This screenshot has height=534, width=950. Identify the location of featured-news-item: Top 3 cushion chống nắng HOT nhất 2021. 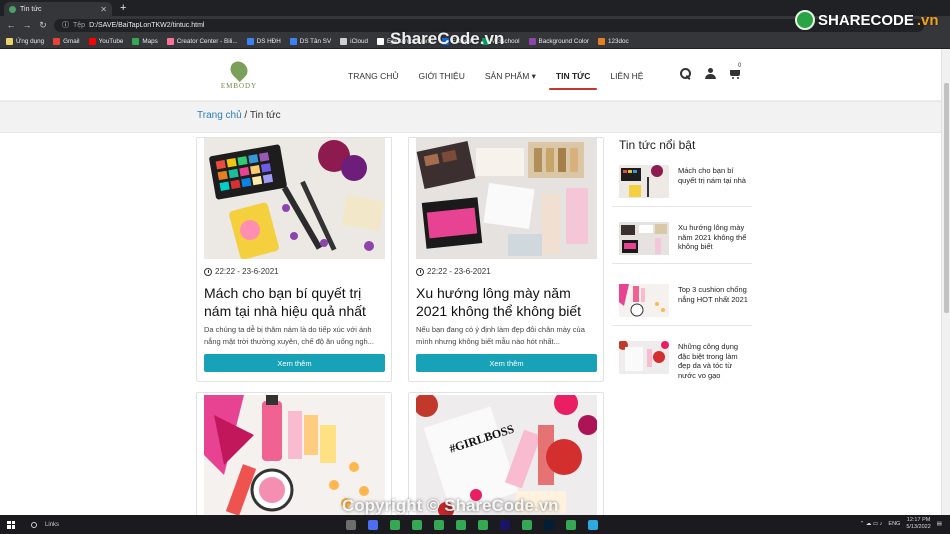
(682, 300).